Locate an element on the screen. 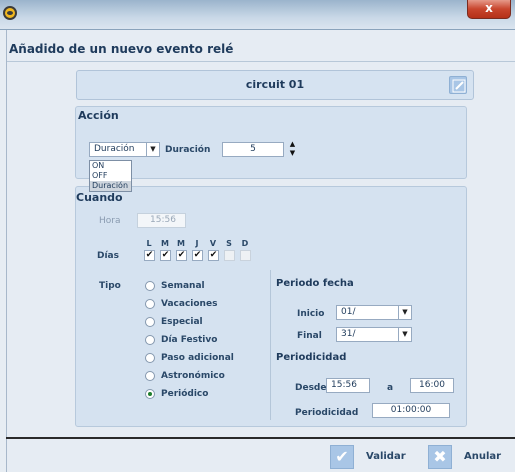  day-checkbox-s is located at coordinates (229, 255).